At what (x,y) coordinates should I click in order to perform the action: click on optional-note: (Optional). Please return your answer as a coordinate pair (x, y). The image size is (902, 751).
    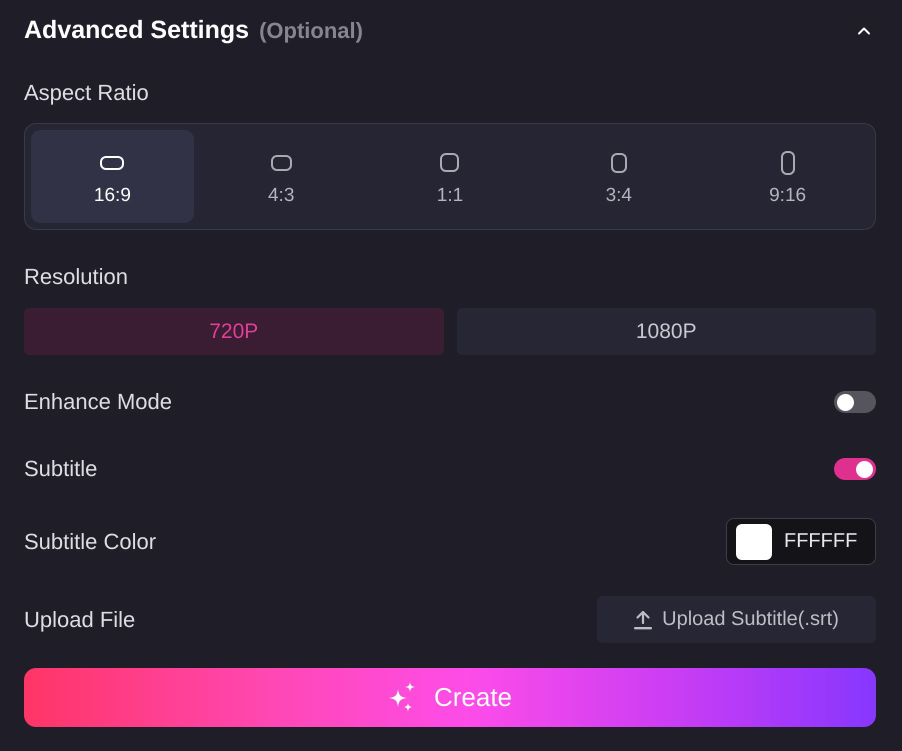
    Looking at the image, I should click on (311, 31).